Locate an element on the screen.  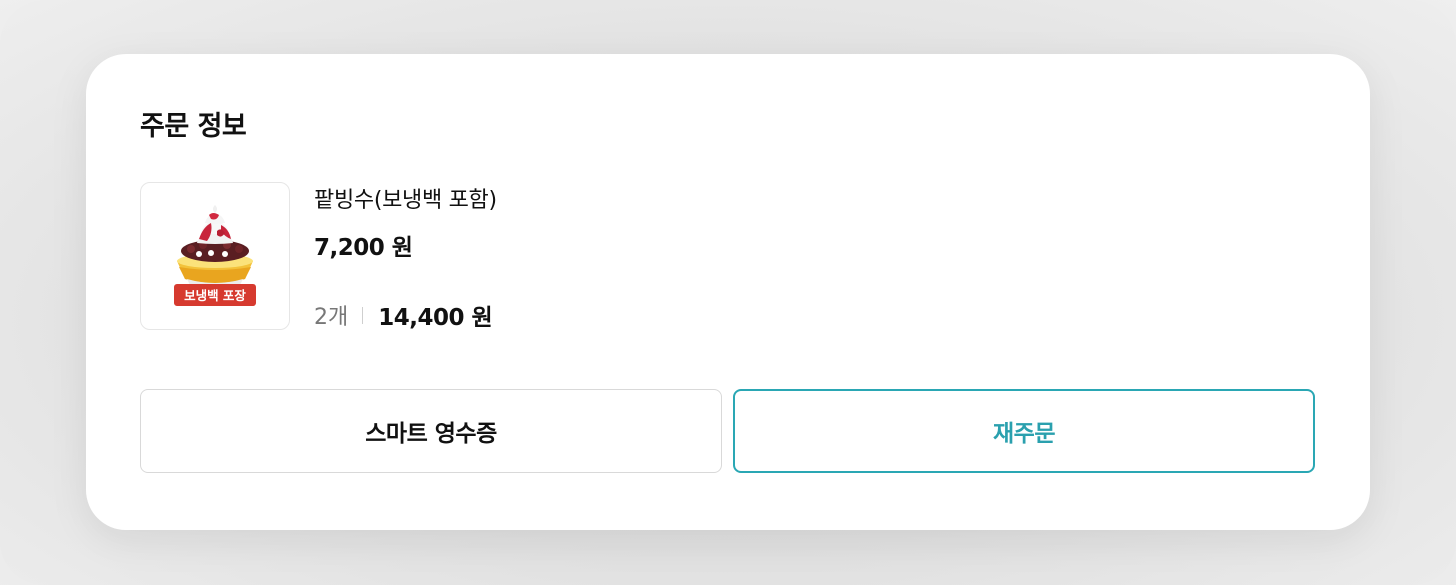
section-title: 주문 정보 is located at coordinates (193, 126).